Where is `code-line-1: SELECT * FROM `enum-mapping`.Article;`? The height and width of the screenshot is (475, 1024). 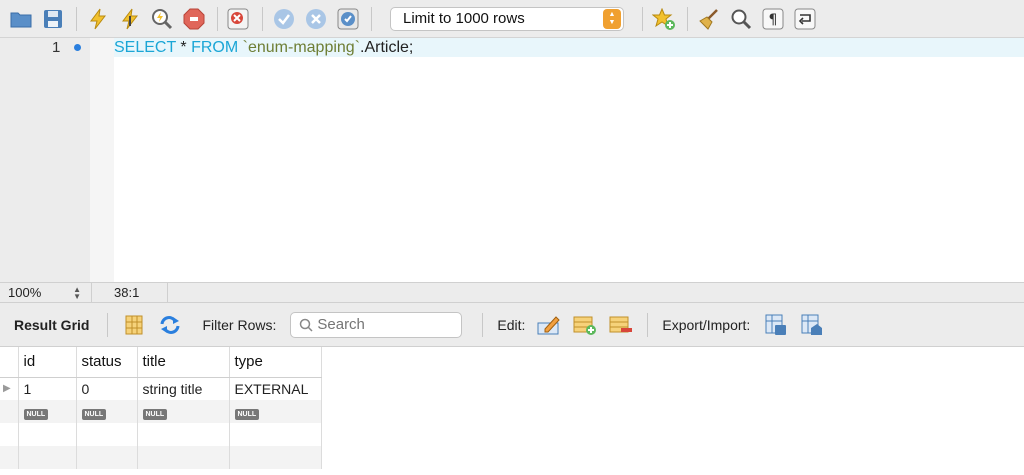
code-line-1: SELECT * FROM `enum-mapping`.Article; is located at coordinates (569, 47).